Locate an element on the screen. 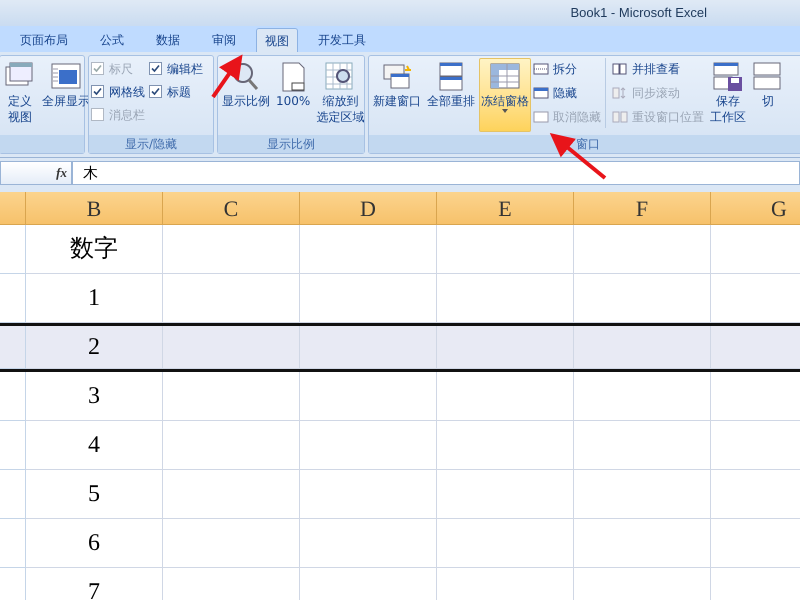 The width and height of the screenshot is (800, 600). column-header: F is located at coordinates (642, 208).